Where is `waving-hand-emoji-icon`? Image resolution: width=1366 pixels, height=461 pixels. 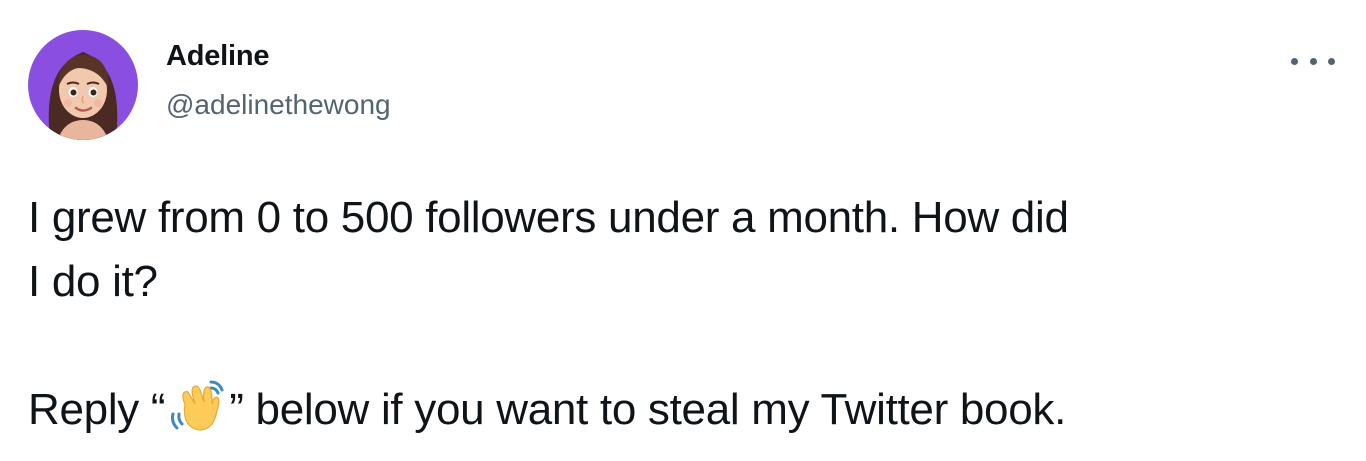 waving-hand-emoji-icon is located at coordinates (197, 404).